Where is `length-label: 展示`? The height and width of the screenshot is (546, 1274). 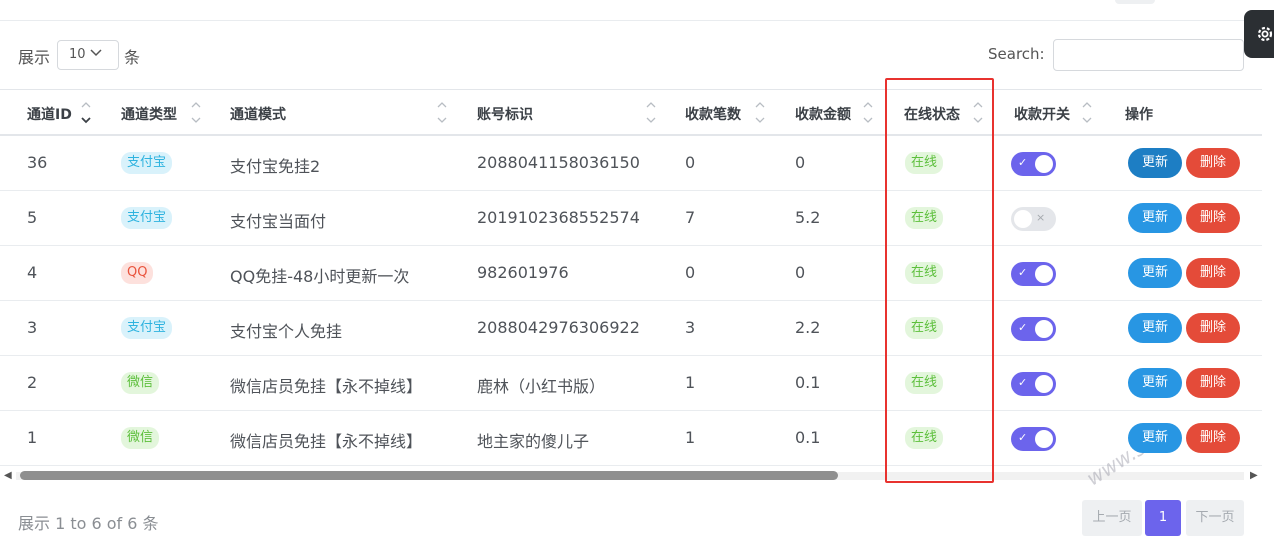 length-label: 展示 is located at coordinates (34, 57).